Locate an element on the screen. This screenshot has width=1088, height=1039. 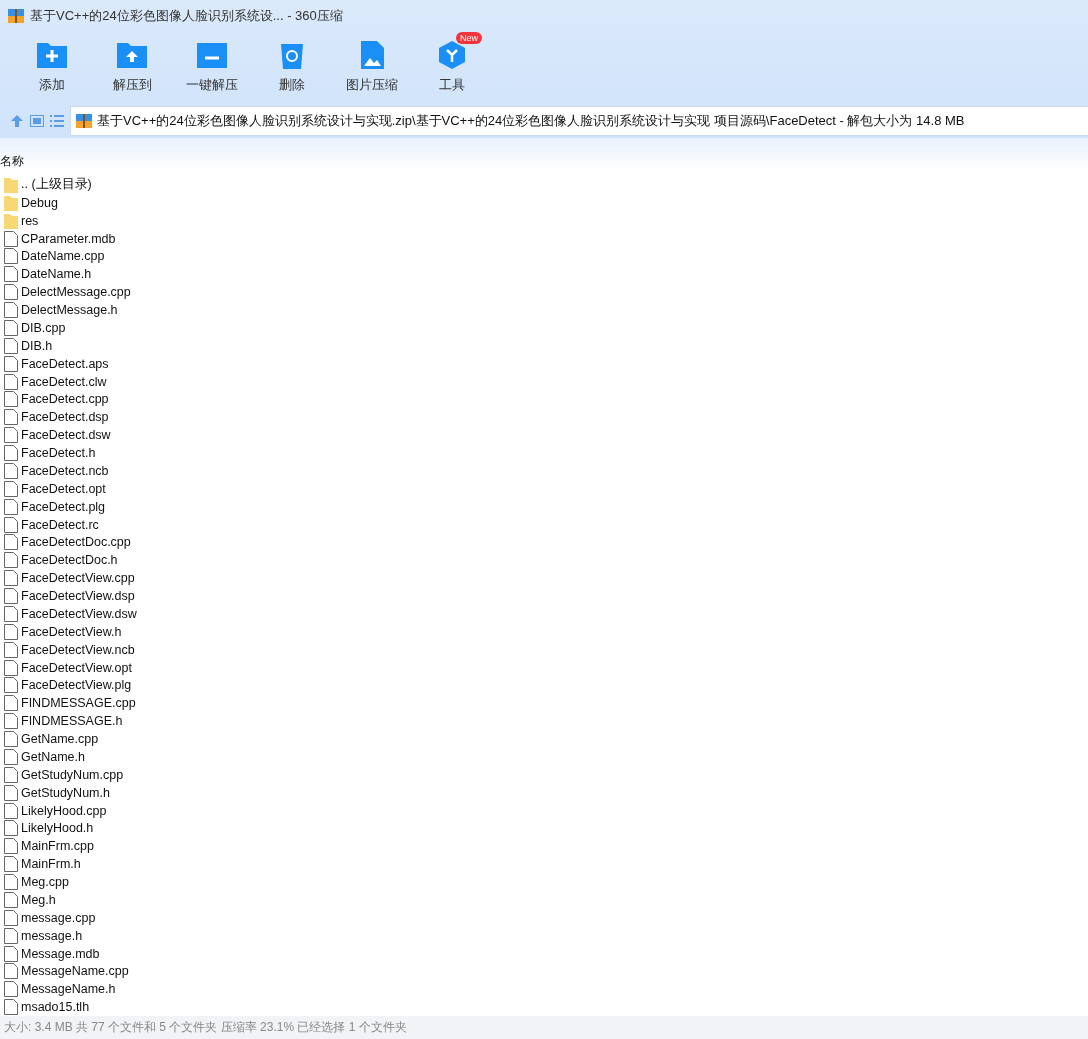
file-name: FaceDetect.opt is located at coordinates (63, 488).